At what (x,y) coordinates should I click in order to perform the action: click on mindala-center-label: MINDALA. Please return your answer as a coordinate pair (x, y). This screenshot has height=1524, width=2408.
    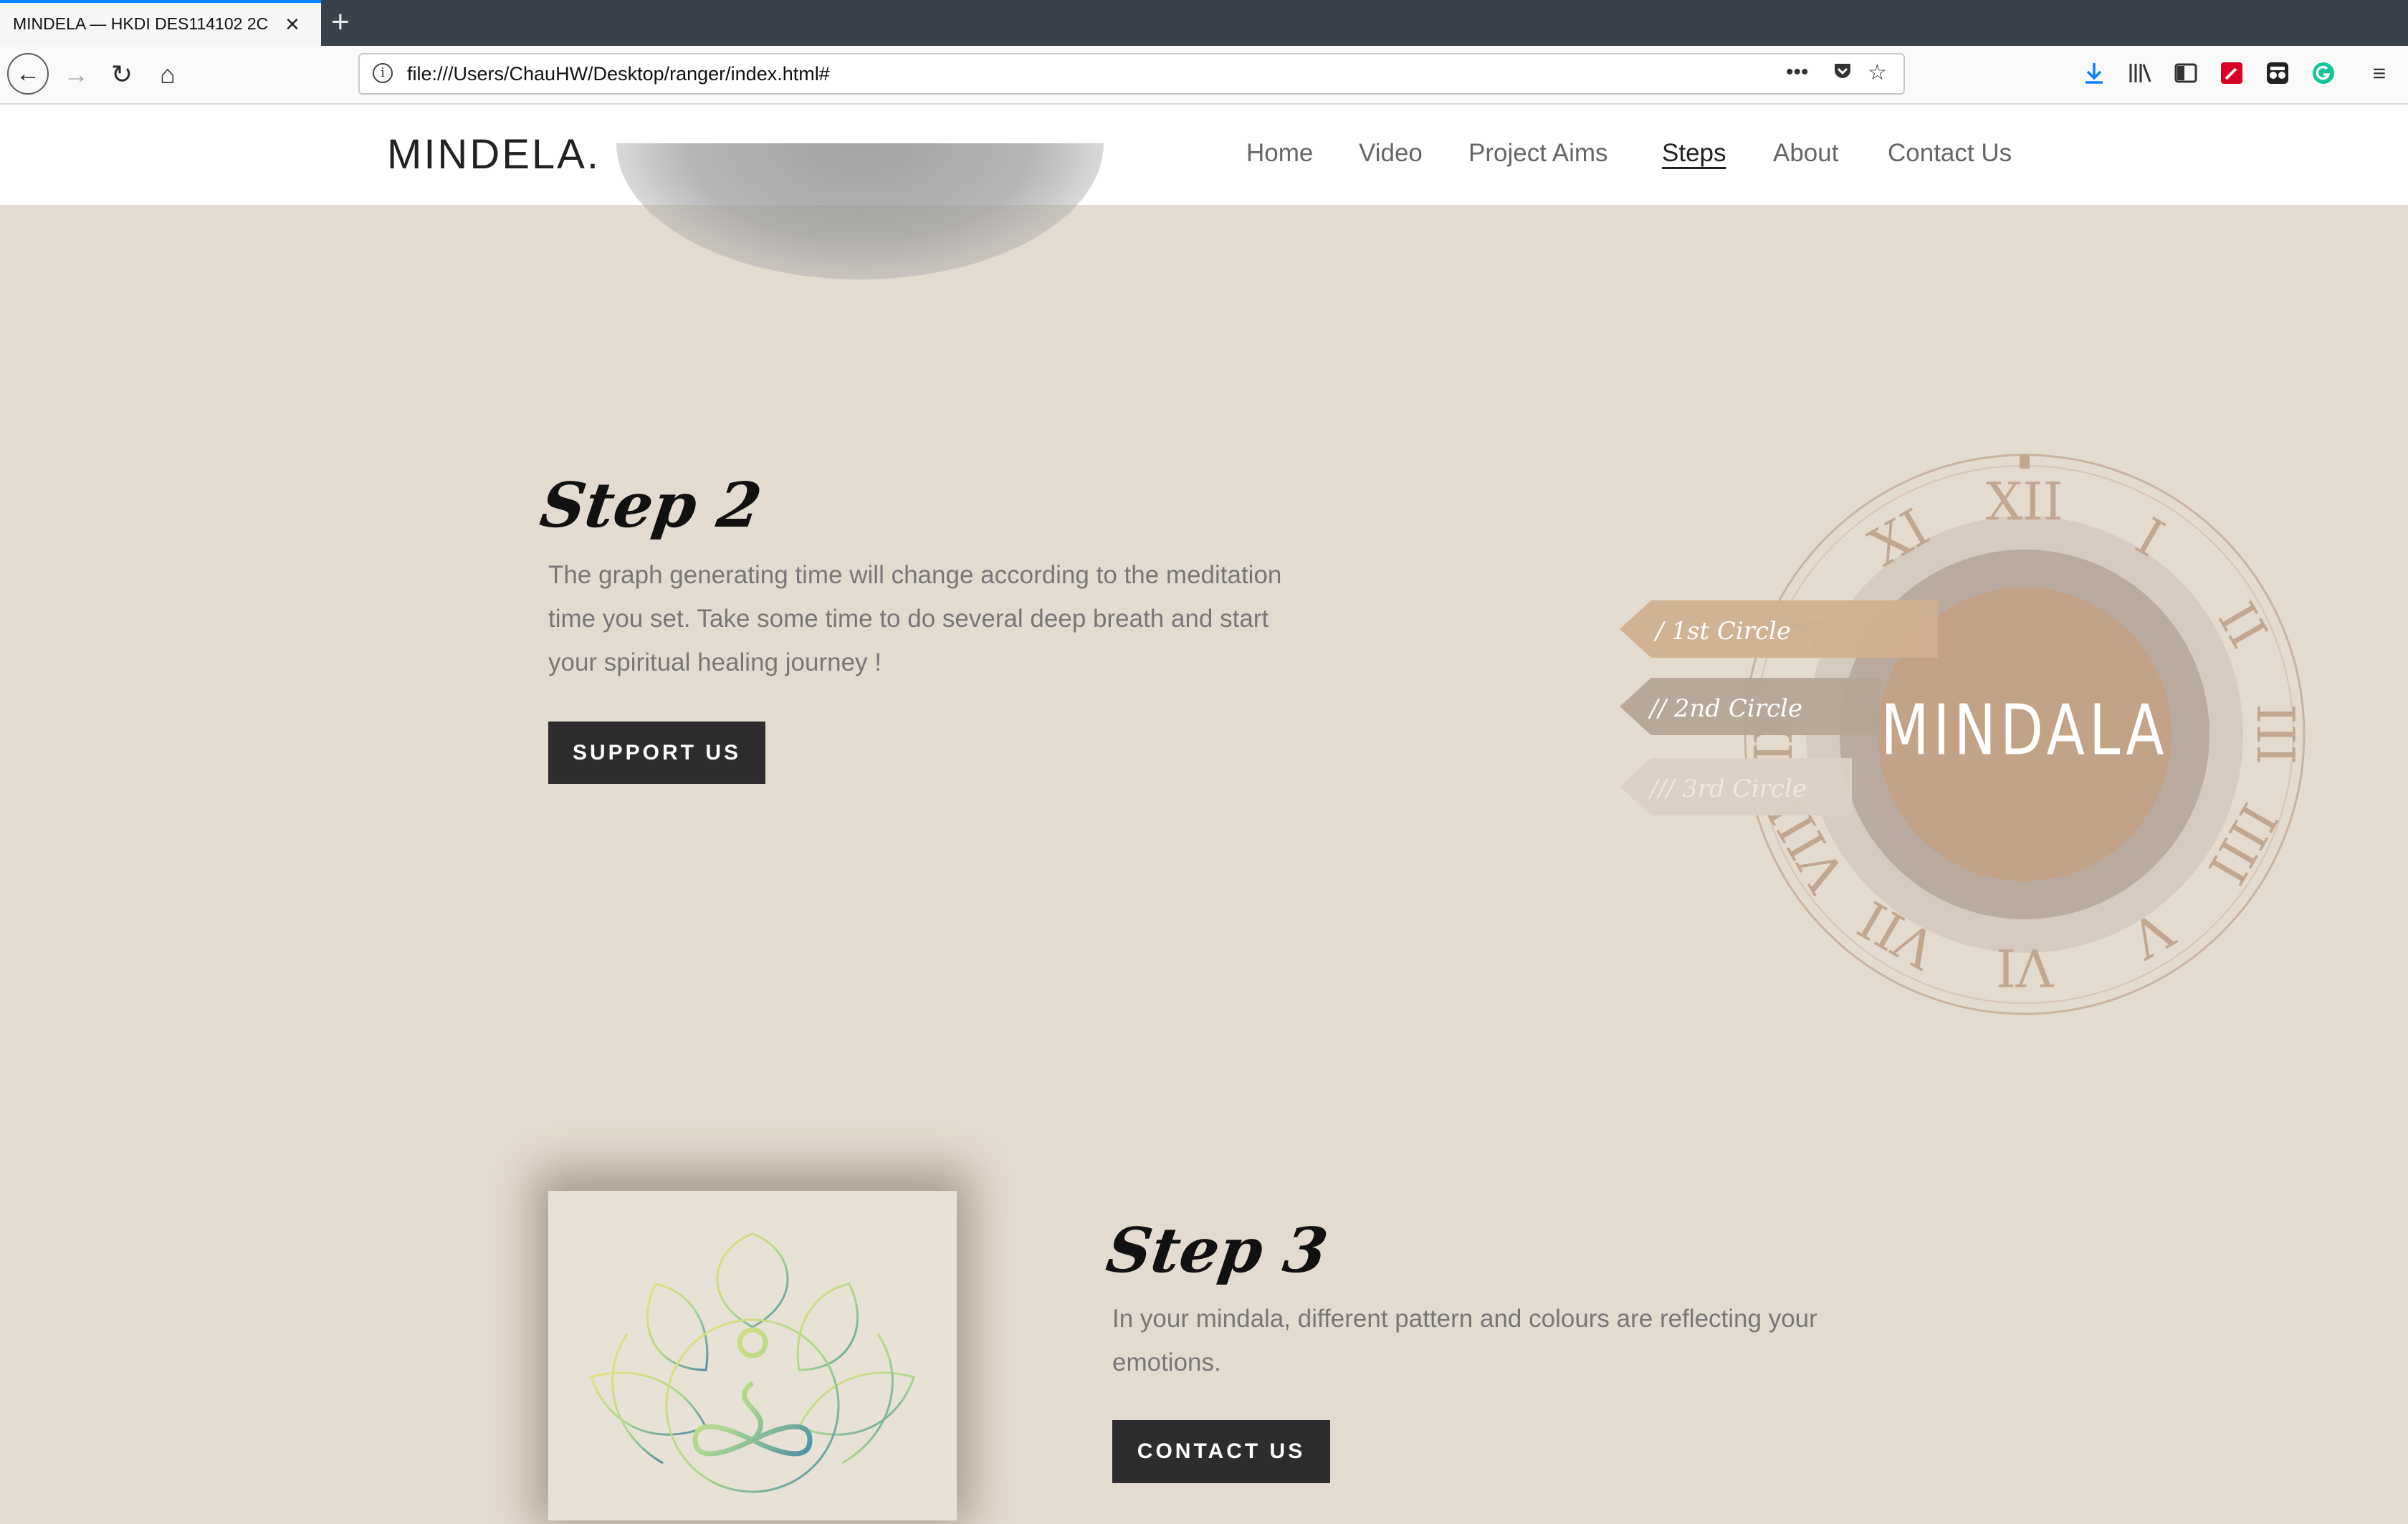
    Looking at the image, I should click on (2025, 730).